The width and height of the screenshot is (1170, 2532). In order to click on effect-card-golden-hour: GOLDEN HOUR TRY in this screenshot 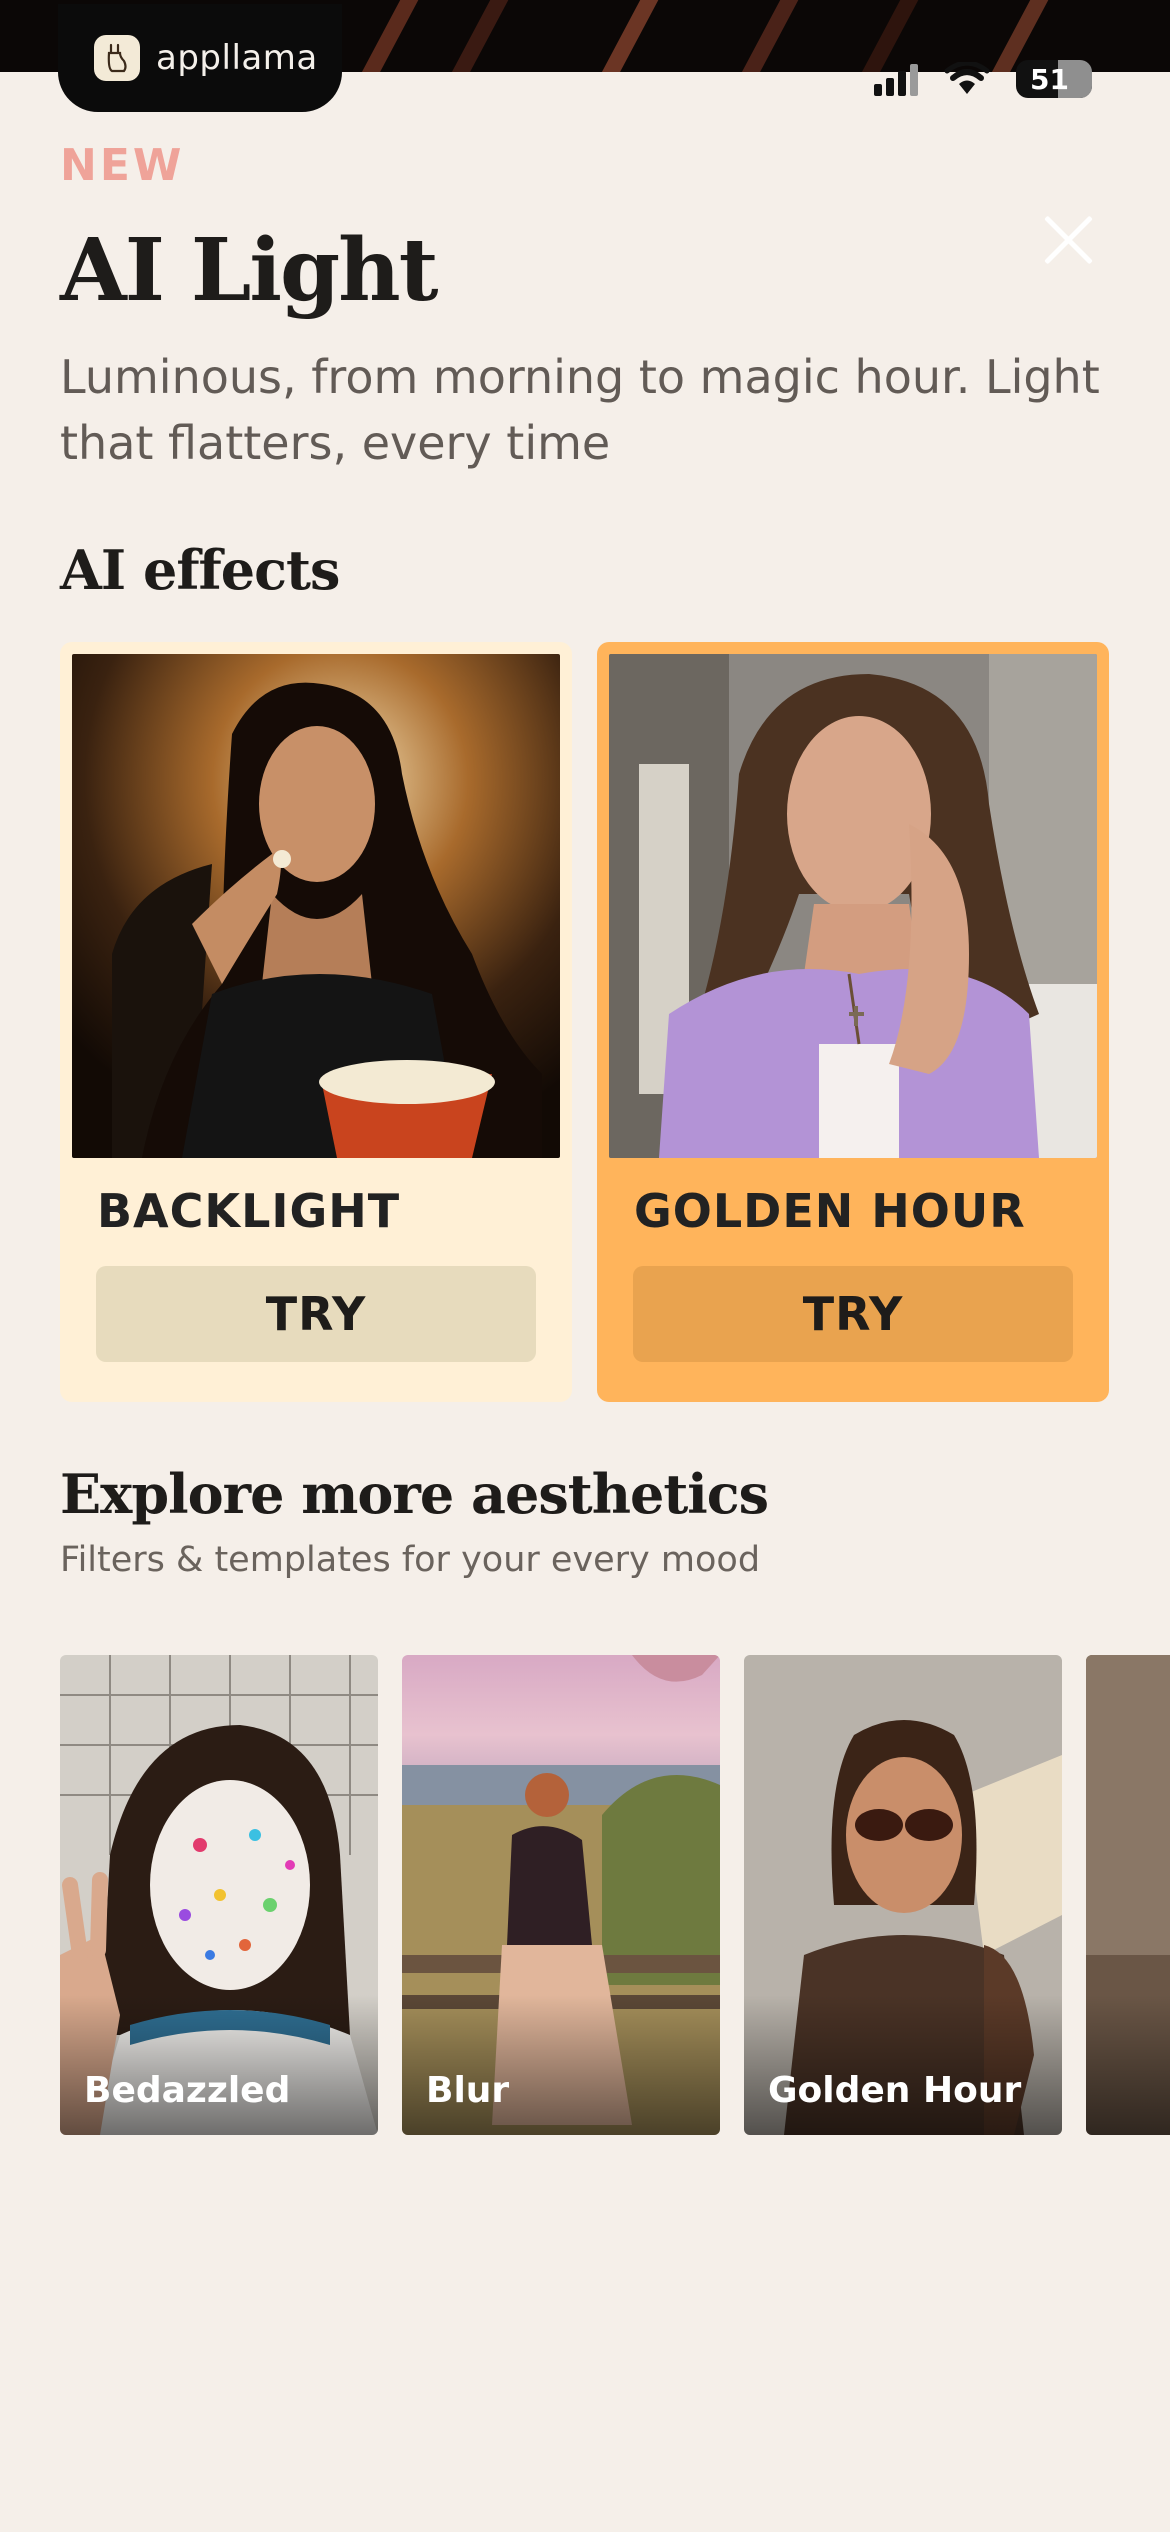, I will do `click(853, 1022)`.